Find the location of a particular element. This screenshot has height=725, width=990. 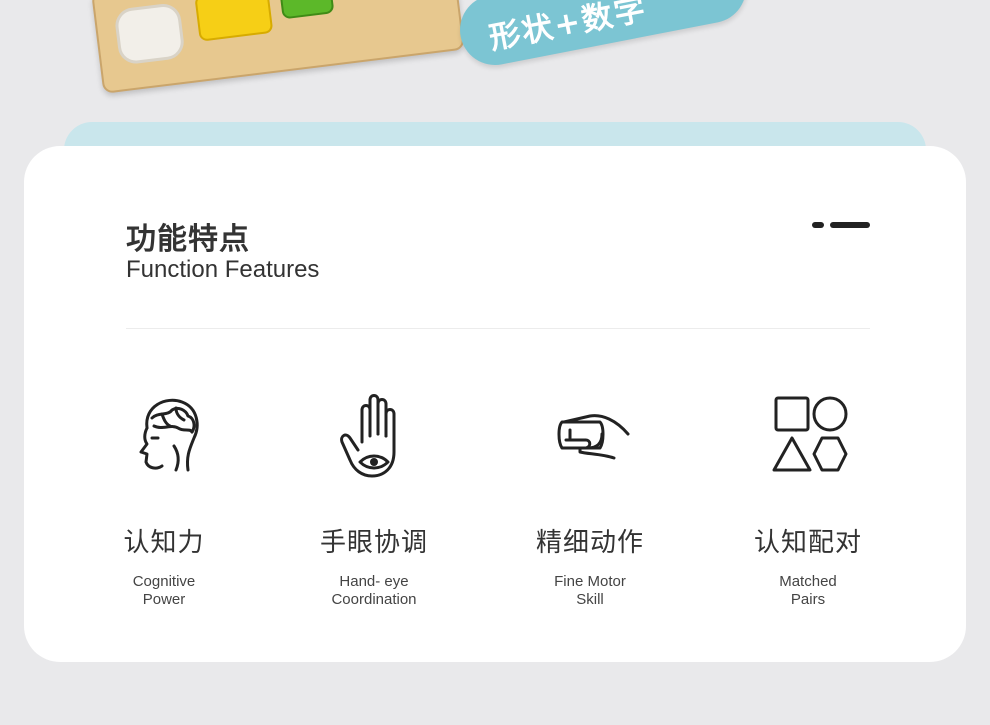

feature-fine-motor: 精细动作 Fine Motor Skill is located at coordinates (590, 497).